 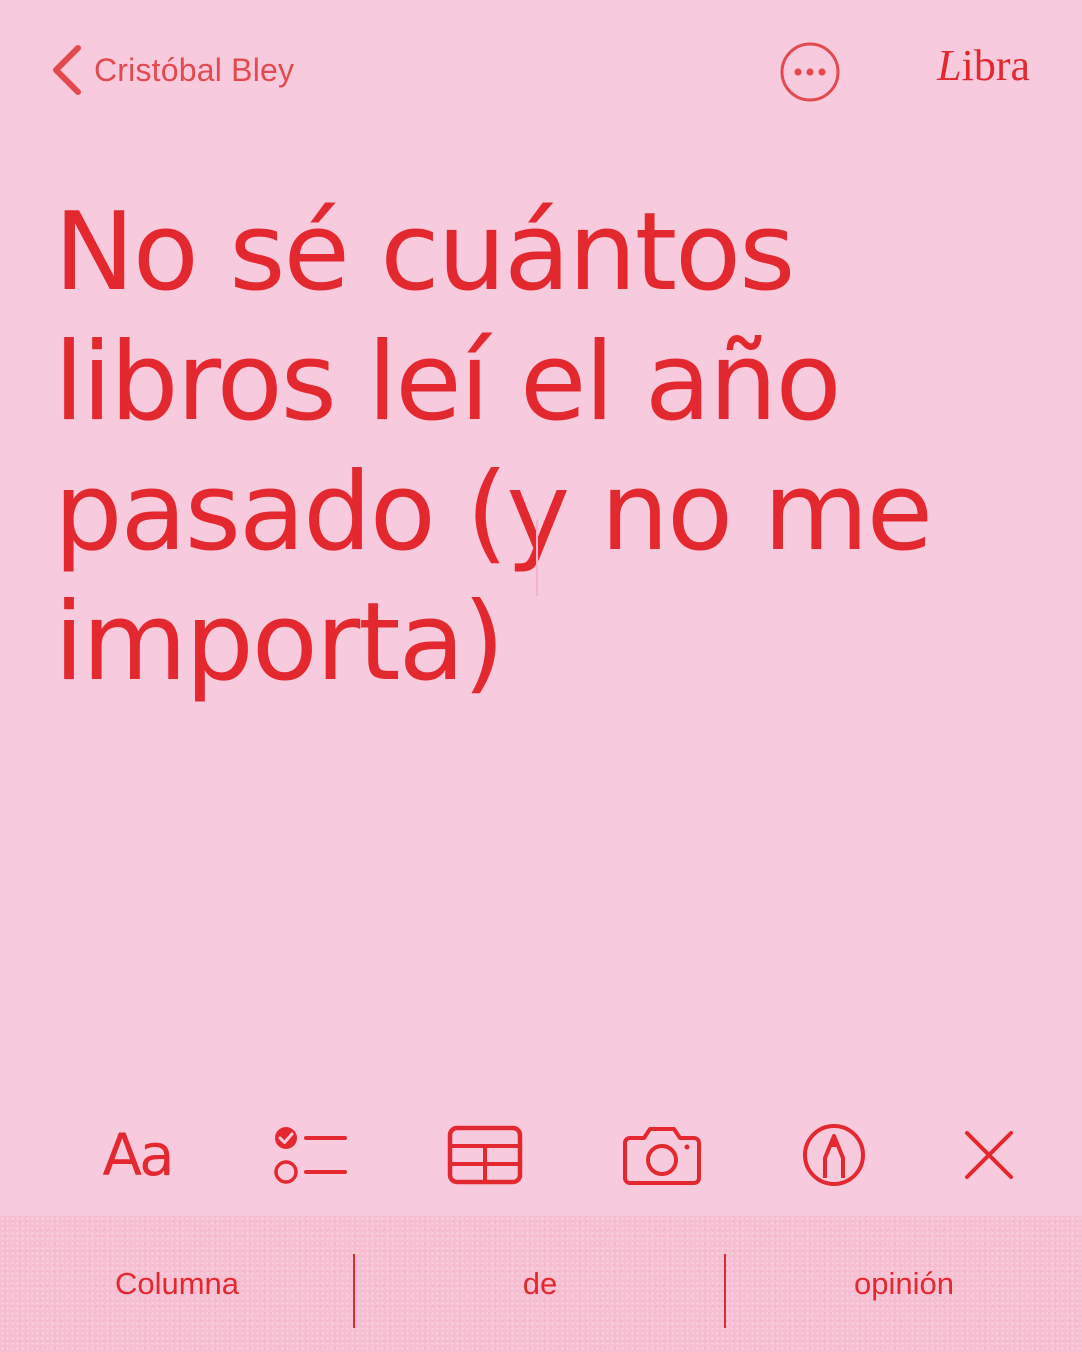 I want to click on checklist-icon, so click(x=310, y=1155).